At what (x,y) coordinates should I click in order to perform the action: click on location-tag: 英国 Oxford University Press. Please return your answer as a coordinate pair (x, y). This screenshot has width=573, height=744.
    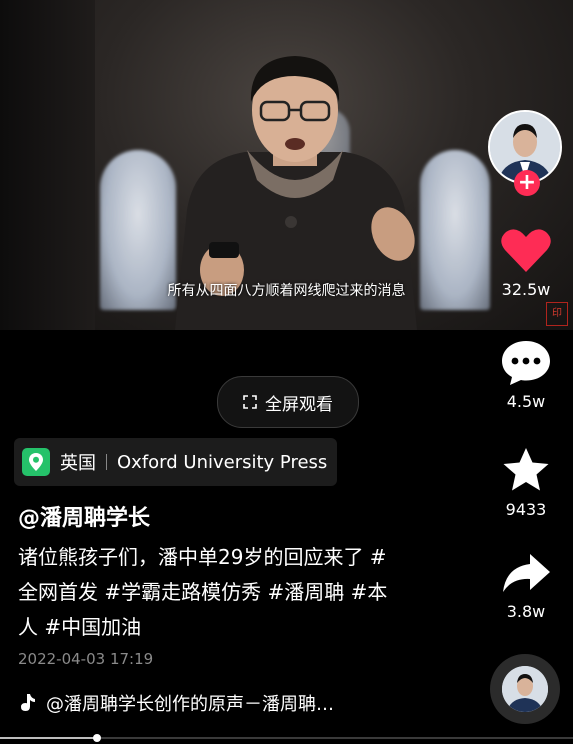
    Looking at the image, I should click on (176, 462).